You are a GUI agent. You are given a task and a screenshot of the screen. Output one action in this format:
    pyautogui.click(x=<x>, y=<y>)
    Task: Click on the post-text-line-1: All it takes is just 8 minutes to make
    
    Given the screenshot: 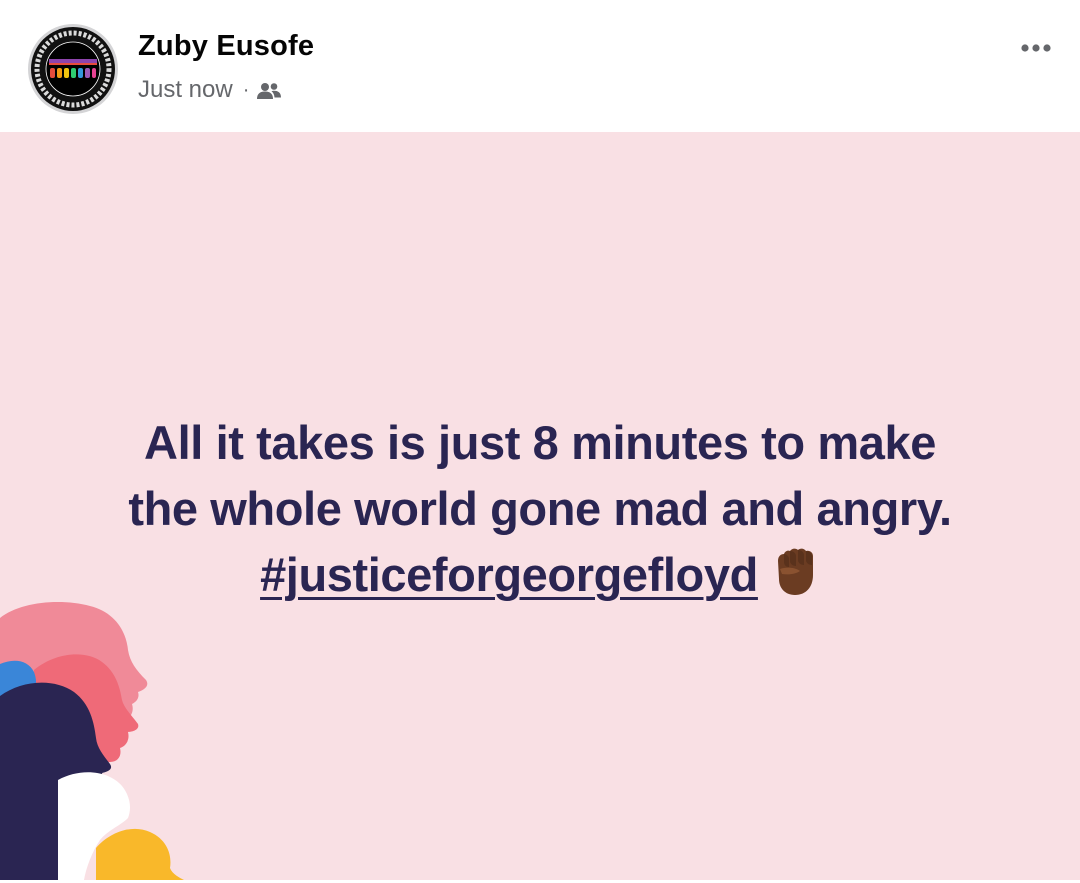 What is the action you would take?
    pyautogui.click(x=540, y=442)
    